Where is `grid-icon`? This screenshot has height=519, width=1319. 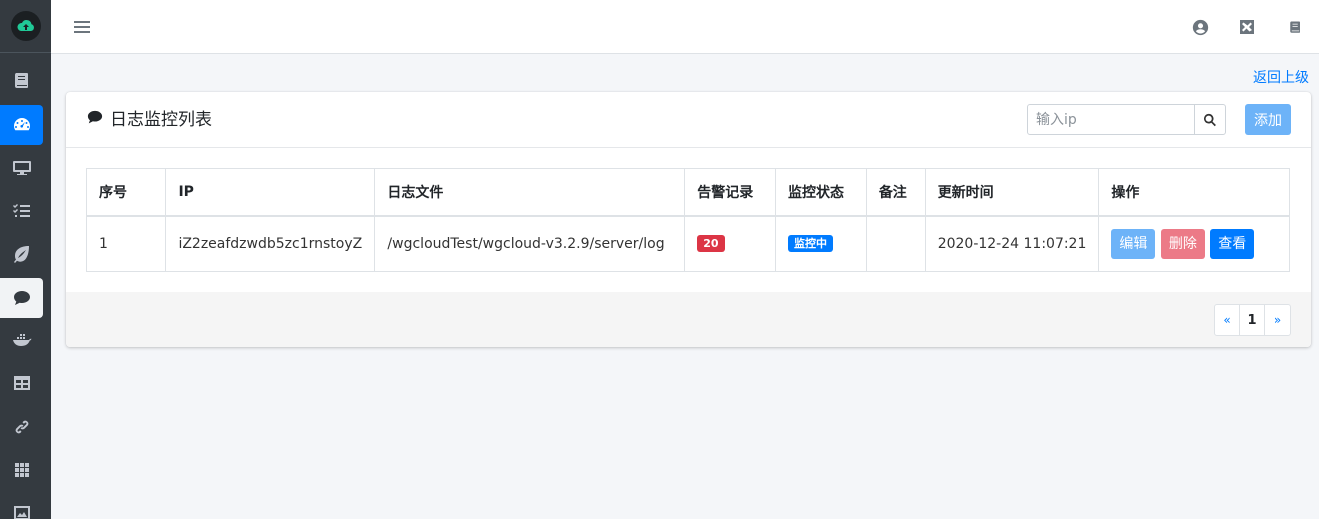 grid-icon is located at coordinates (21, 470).